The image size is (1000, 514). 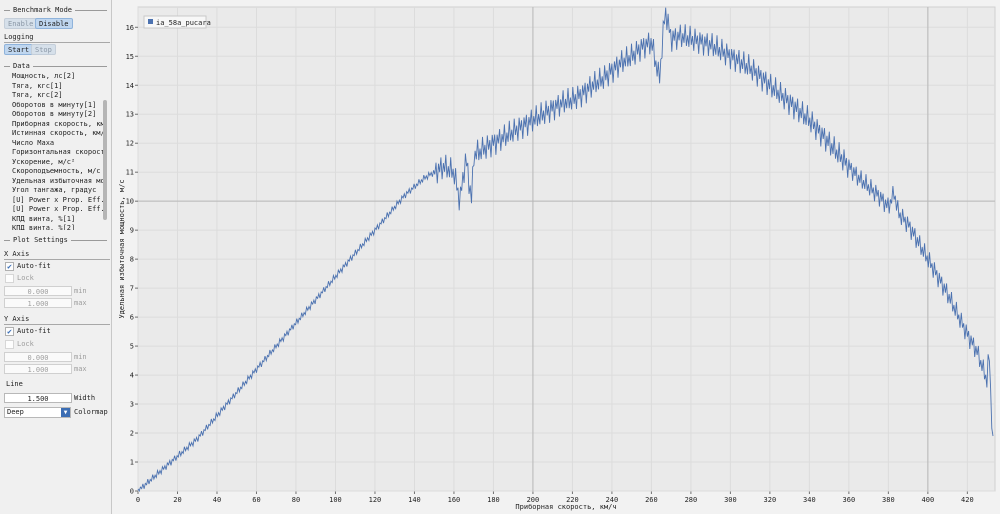 I want to click on plot-settings-header: Plot Settings, so click(x=55, y=240).